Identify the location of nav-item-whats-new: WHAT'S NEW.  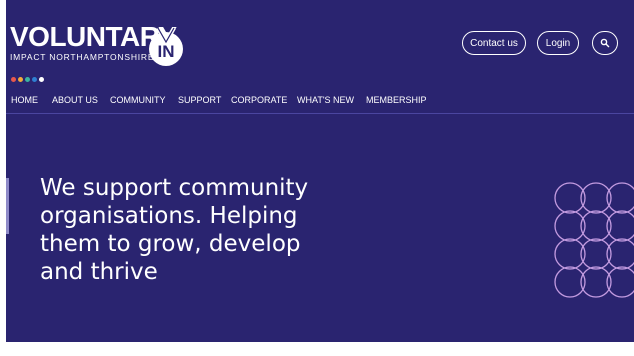
(325, 100).